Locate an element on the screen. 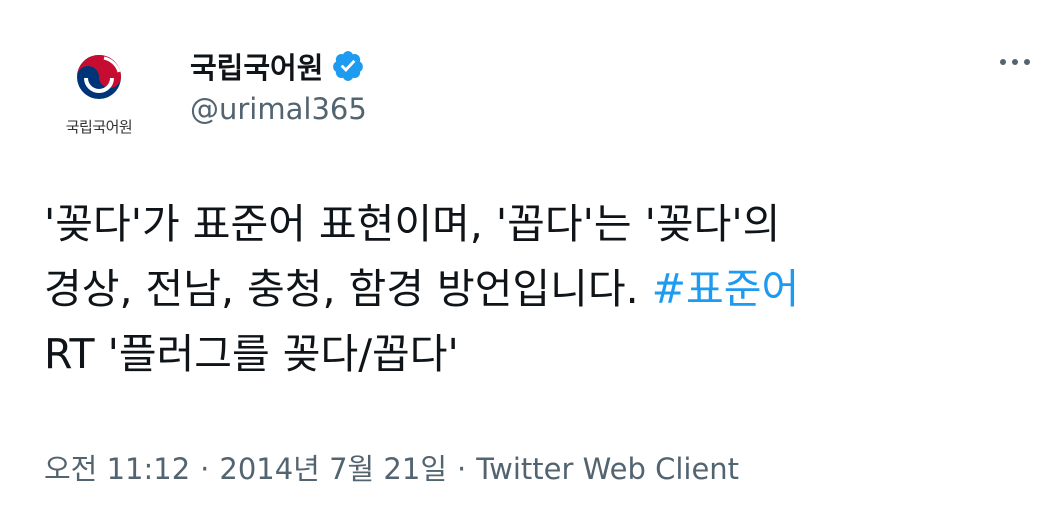 The image size is (1061, 509). avatar: 국립국어원 is located at coordinates (99, 97).